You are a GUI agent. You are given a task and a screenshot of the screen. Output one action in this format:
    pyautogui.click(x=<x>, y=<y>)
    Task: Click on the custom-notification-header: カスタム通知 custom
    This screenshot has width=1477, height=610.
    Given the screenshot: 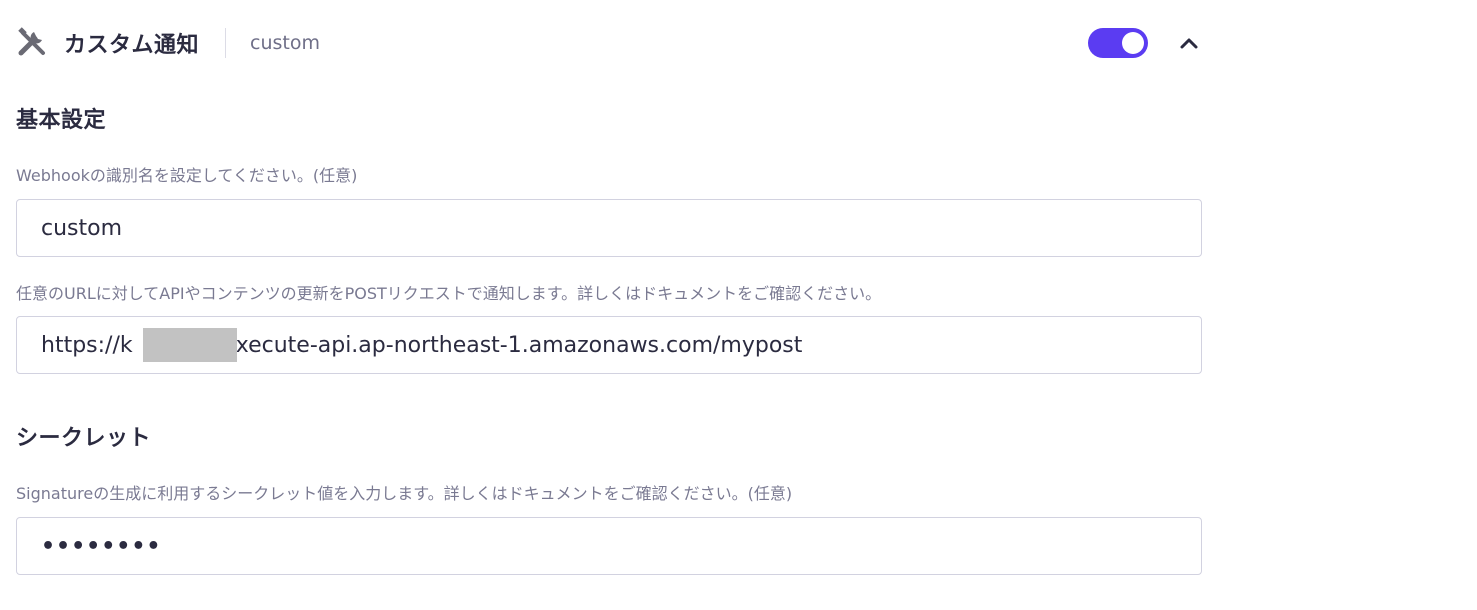 What is the action you would take?
    pyautogui.click(x=610, y=43)
    